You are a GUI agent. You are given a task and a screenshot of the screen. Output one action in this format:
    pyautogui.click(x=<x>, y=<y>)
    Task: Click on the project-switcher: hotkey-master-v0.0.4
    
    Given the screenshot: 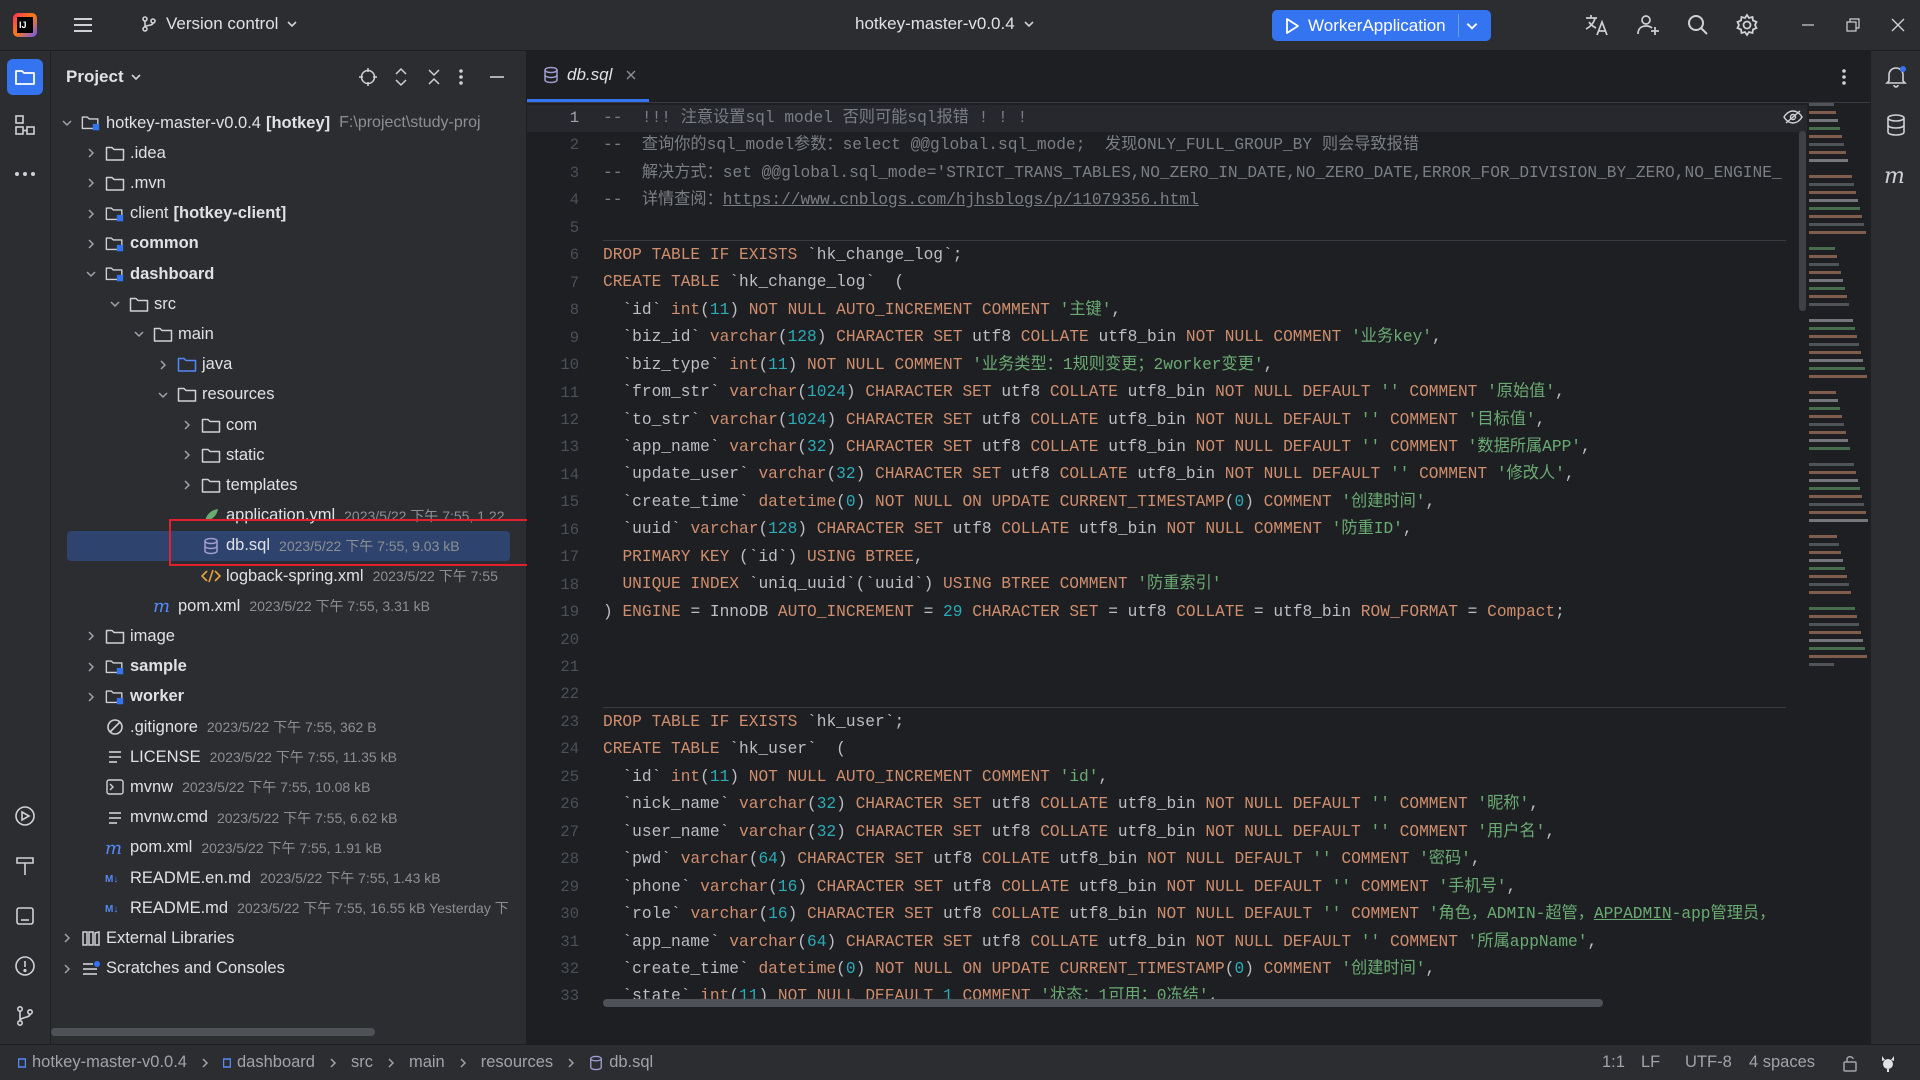 What is the action you would take?
    pyautogui.click(x=945, y=24)
    